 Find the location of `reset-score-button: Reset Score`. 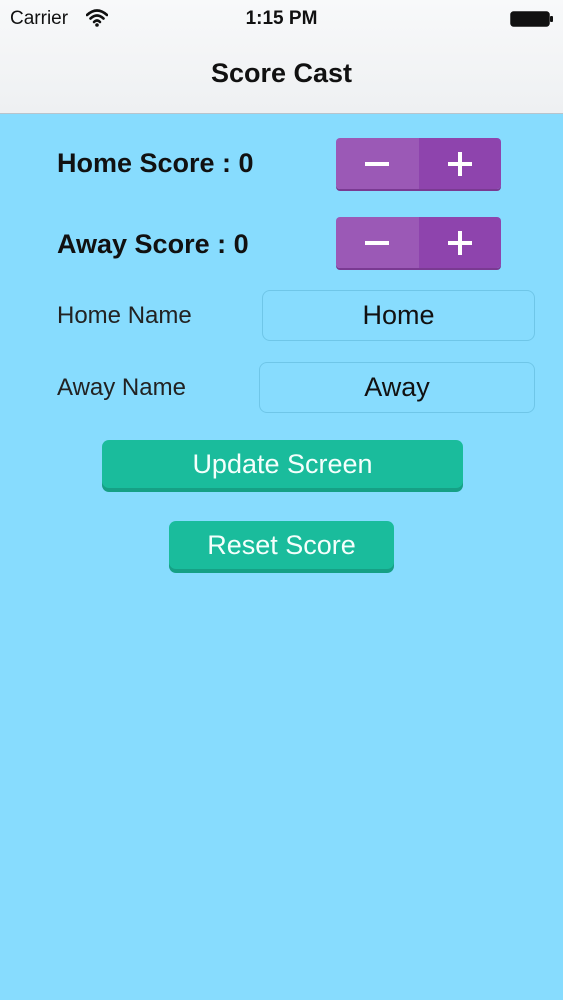

reset-score-button: Reset Score is located at coordinates (281, 545).